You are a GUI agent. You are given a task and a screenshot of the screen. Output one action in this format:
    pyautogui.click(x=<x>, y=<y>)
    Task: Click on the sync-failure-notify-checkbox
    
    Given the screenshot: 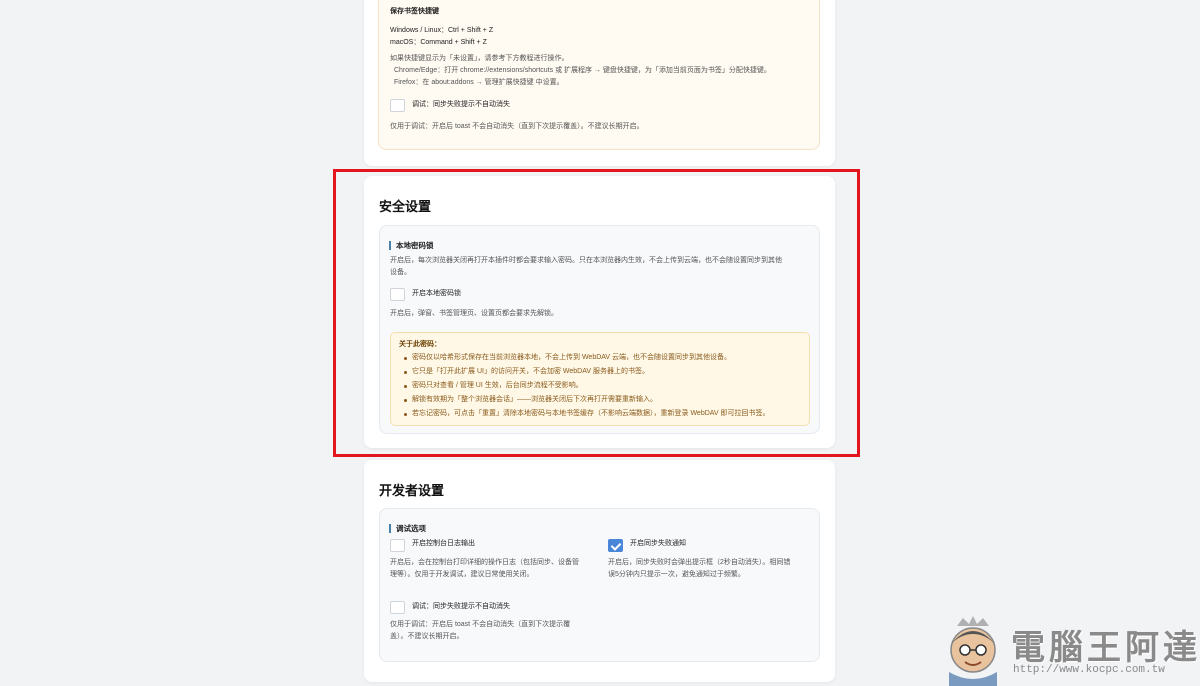 What is the action you would take?
    pyautogui.click(x=615, y=545)
    